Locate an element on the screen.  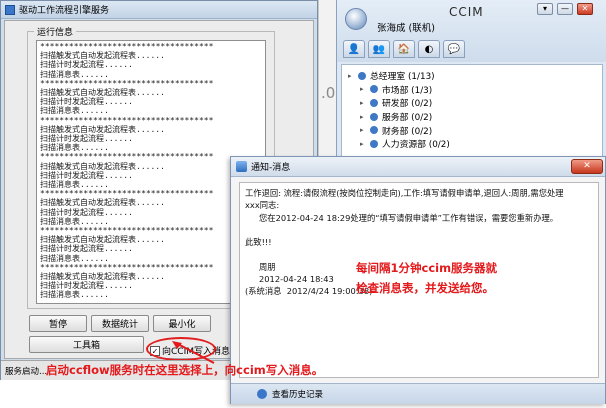
stats-button: 数据统计 is located at coordinates (120, 323).